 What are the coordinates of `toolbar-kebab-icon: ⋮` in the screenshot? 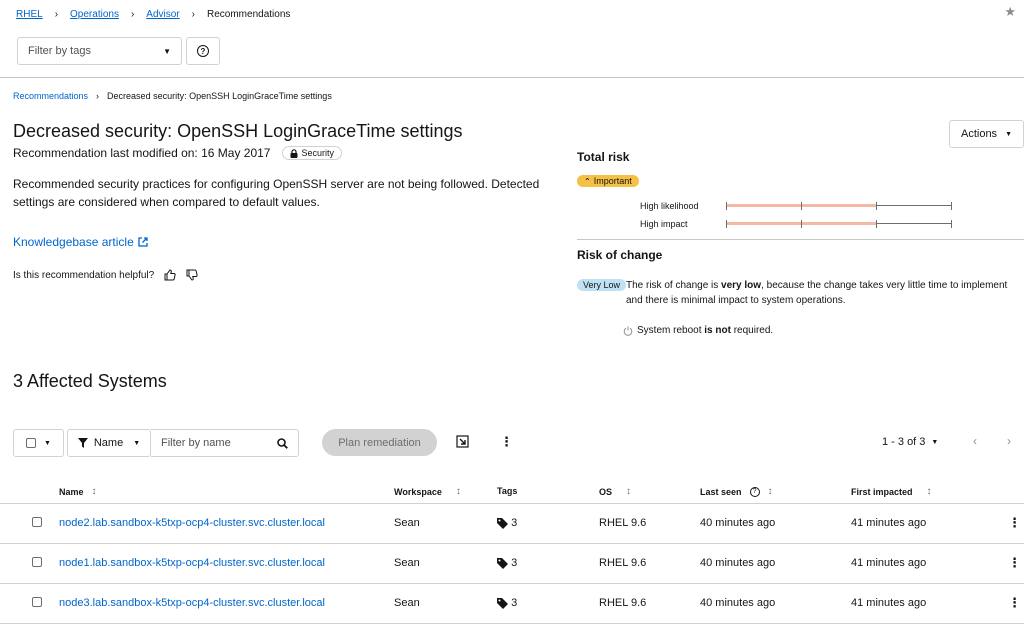 It's located at (506, 441).